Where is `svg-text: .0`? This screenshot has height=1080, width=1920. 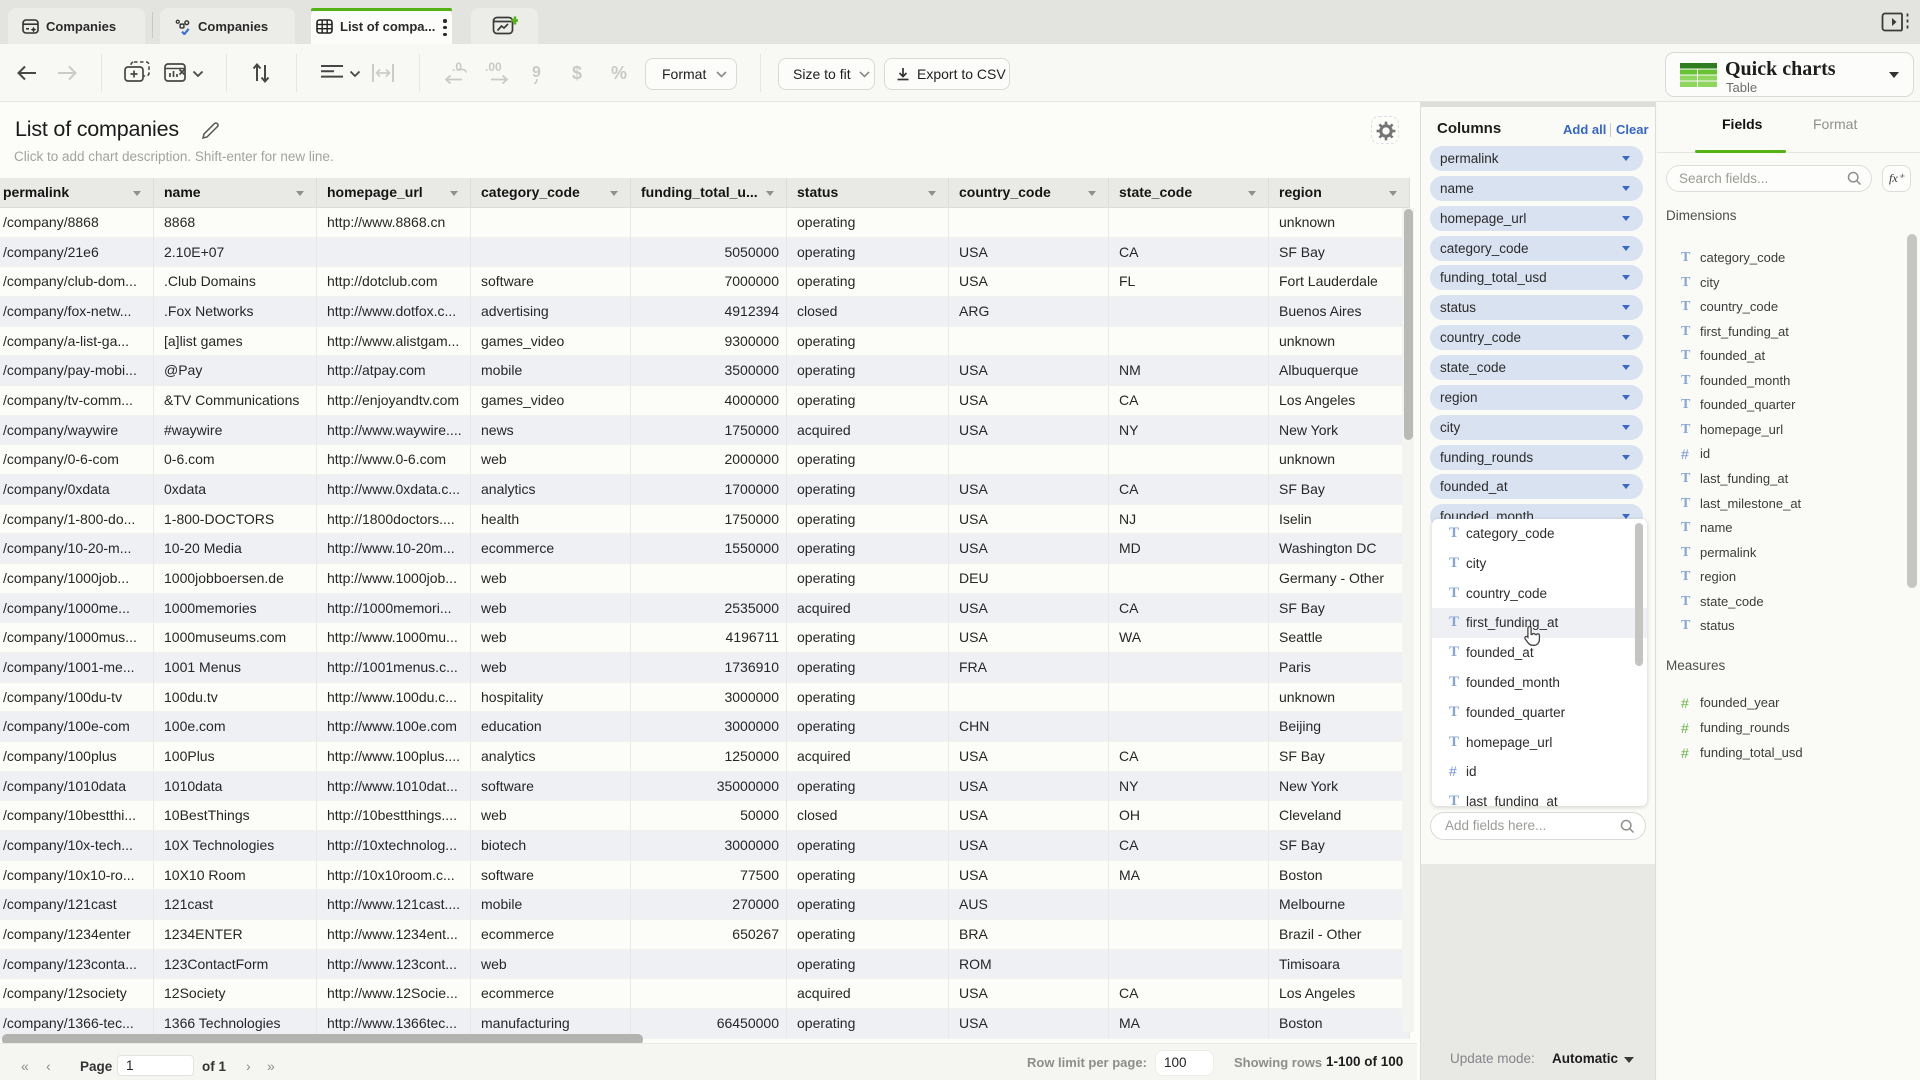 svg-text: .0 is located at coordinates (457, 67).